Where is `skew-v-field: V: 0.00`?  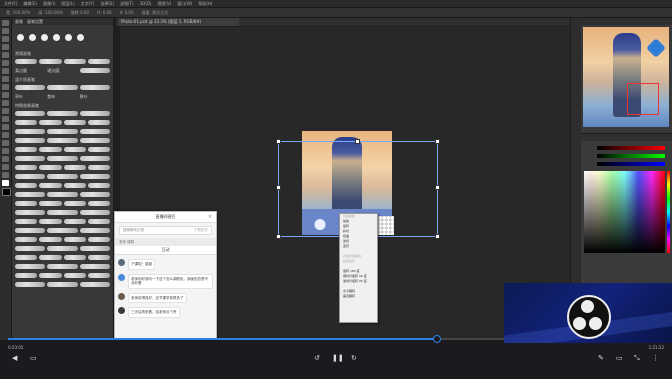
skew-v-field: V: 0.00 is located at coordinates (127, 12).